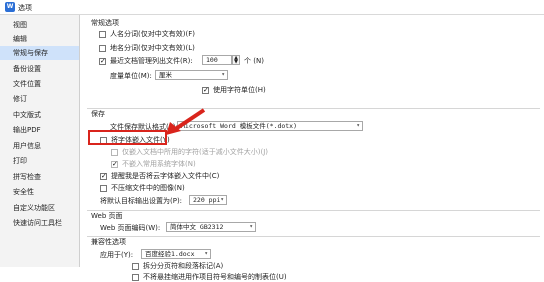 This screenshot has height=282, width=544. I want to click on sidebar-item-quick-access-toolbar: 快速访问工具栏, so click(39, 223).